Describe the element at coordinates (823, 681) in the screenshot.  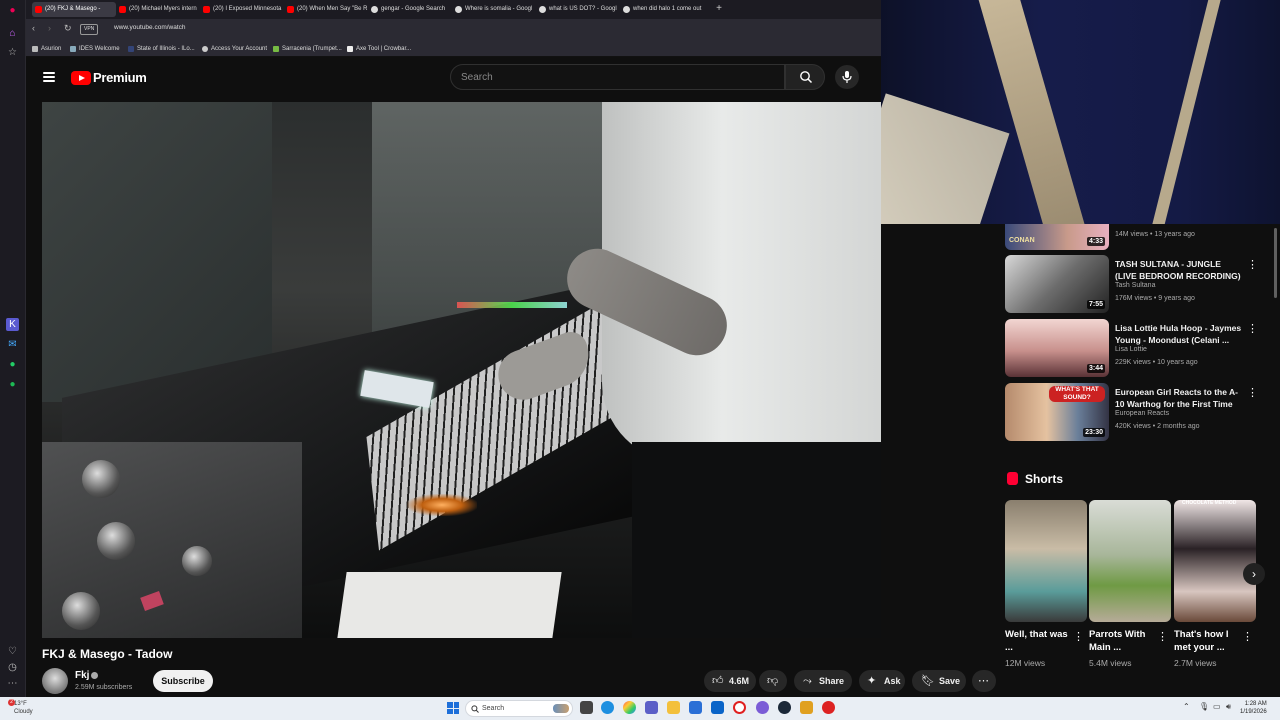
I see `share-button: ⤳ Share` at that location.